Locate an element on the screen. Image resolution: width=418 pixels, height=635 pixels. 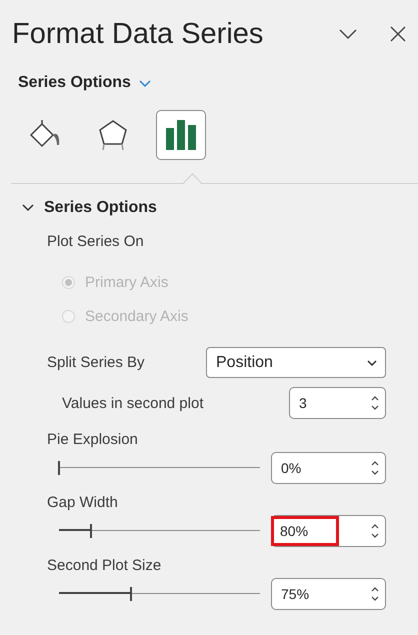
chevron-icon is located at coordinates (28, 208).